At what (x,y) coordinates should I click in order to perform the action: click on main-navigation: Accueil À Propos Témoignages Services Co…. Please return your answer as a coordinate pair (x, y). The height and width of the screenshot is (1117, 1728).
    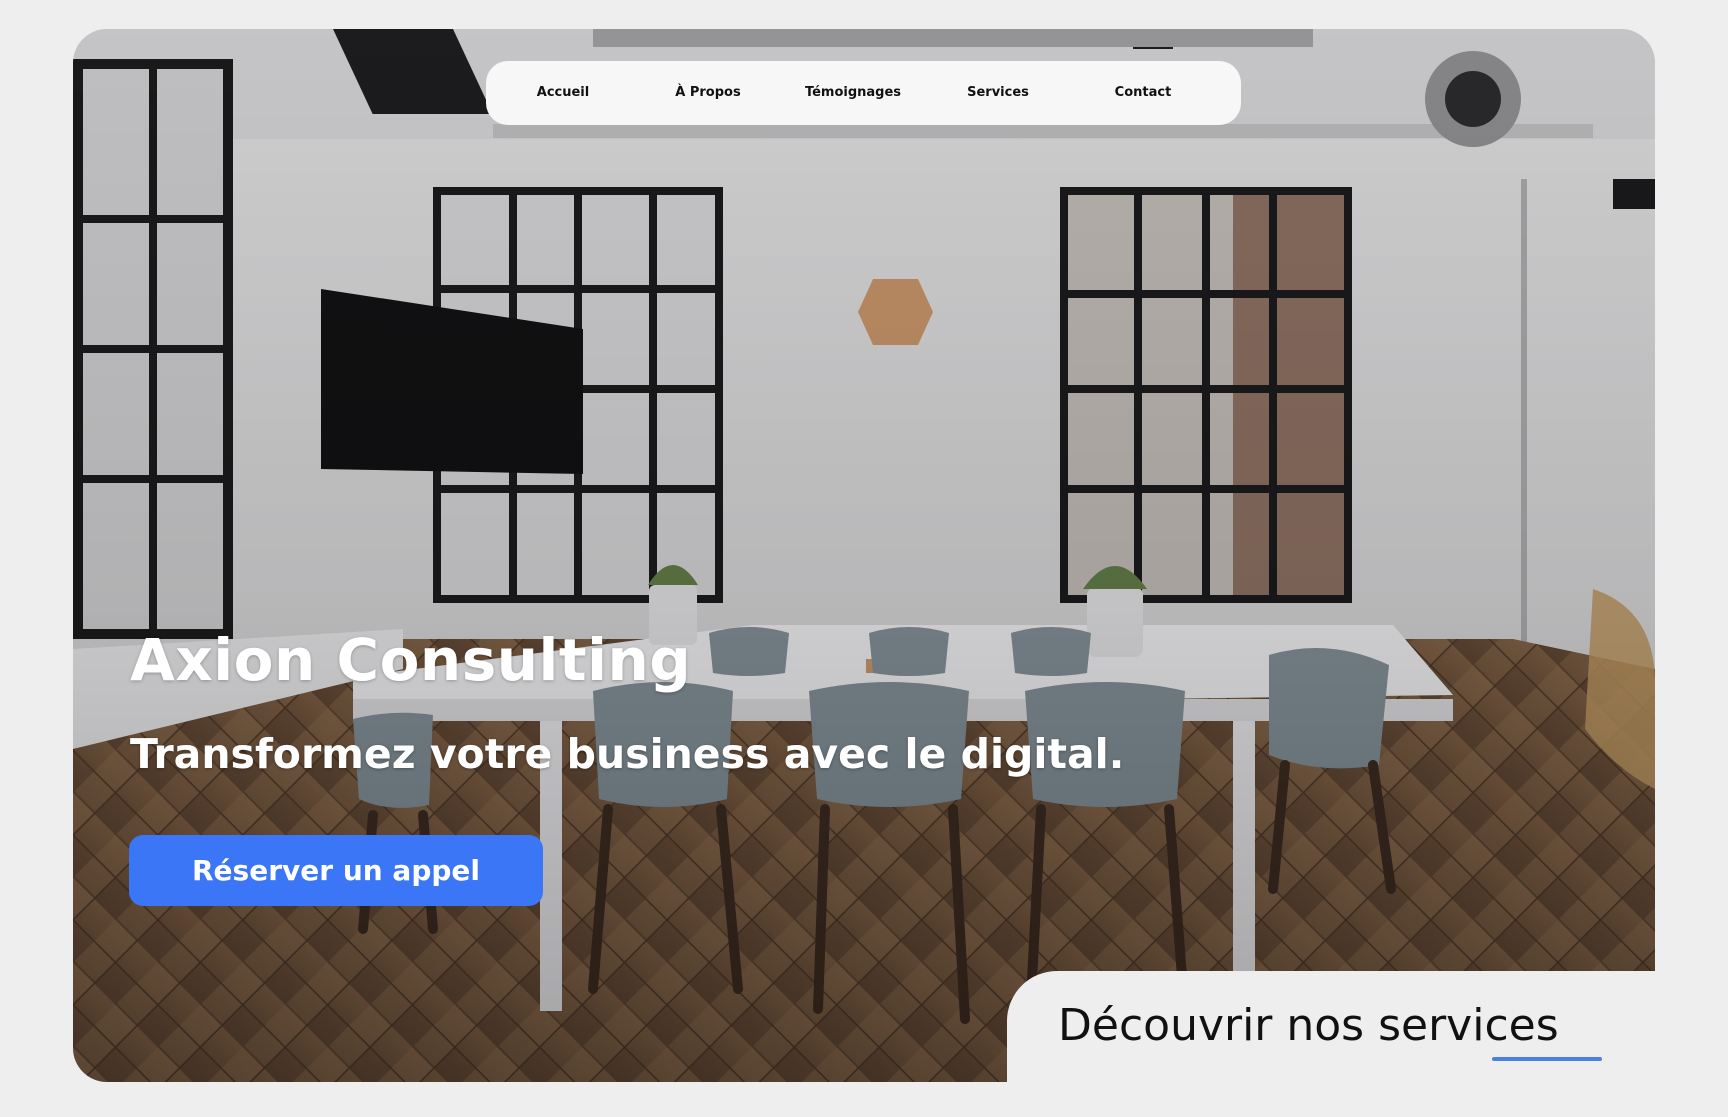
    Looking at the image, I should click on (863, 93).